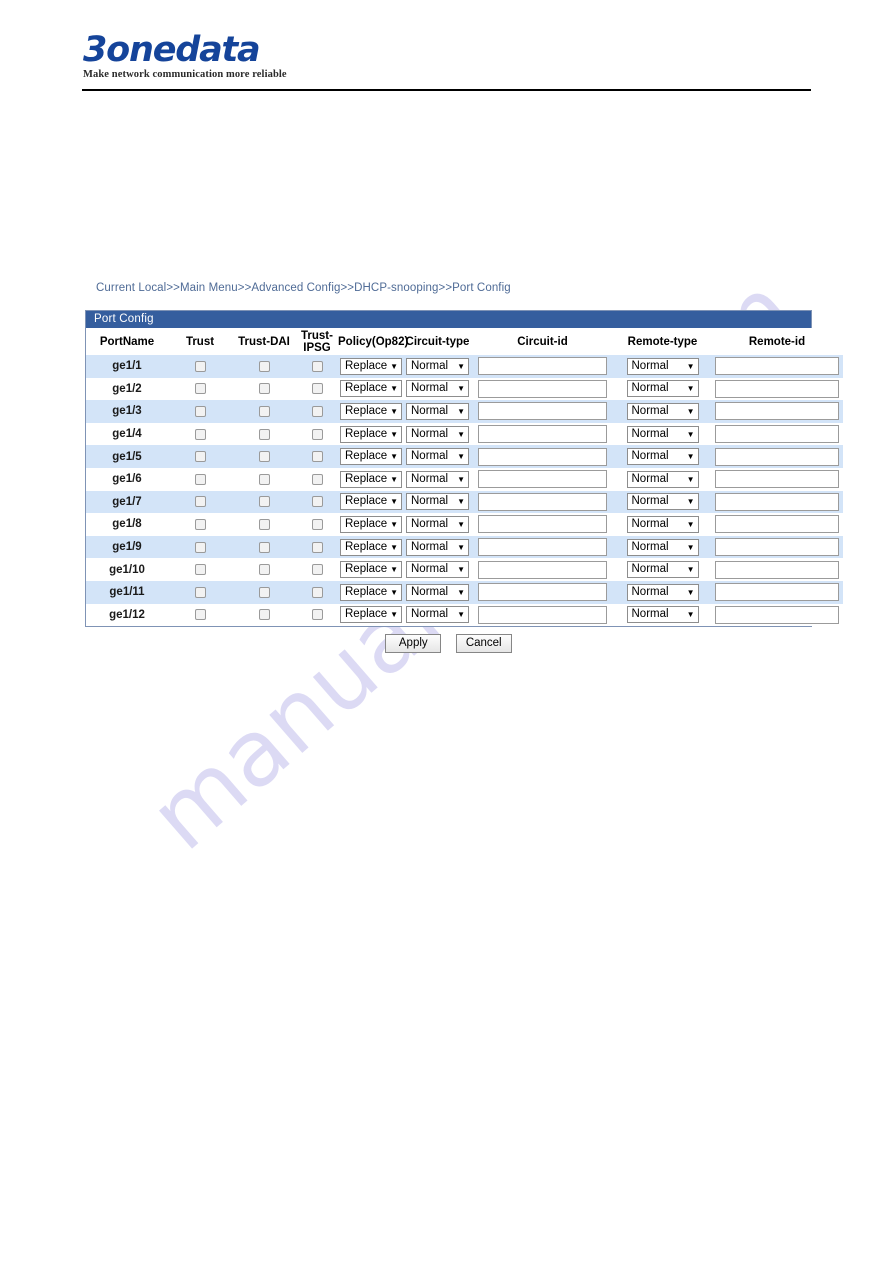 This screenshot has height=1263, width=893. Describe the element at coordinates (542, 341) in the screenshot. I see `col-header-circuit-id: Circuit-id` at that location.